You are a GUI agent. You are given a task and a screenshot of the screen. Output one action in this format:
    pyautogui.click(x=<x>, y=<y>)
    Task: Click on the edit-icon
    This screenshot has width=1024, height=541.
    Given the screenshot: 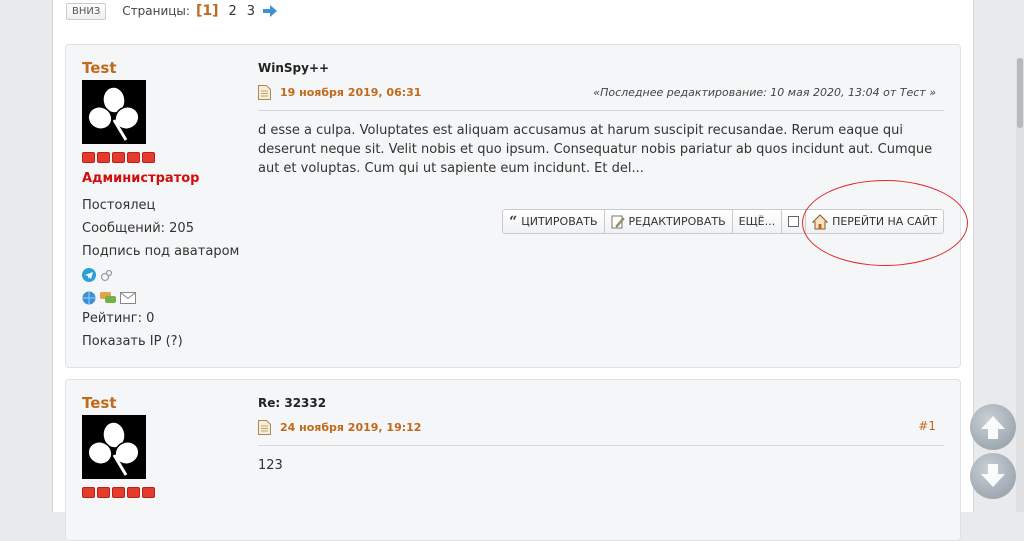 What is the action you would take?
    pyautogui.click(x=618, y=221)
    